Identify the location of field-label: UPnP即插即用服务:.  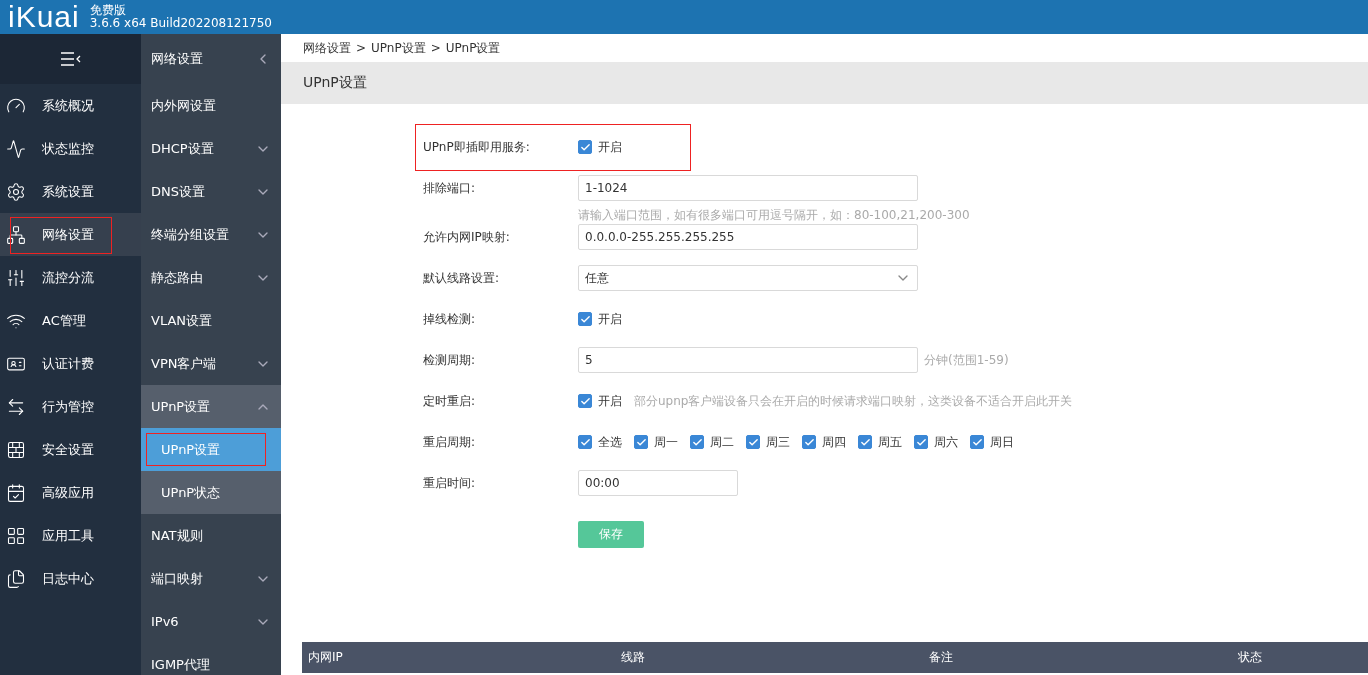
(477, 147).